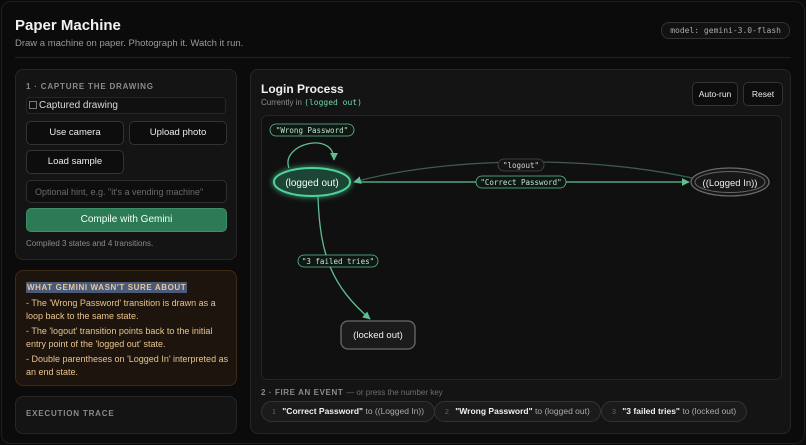  Describe the element at coordinates (274, 412) in the screenshot. I see `event-key-number: 1` at that location.